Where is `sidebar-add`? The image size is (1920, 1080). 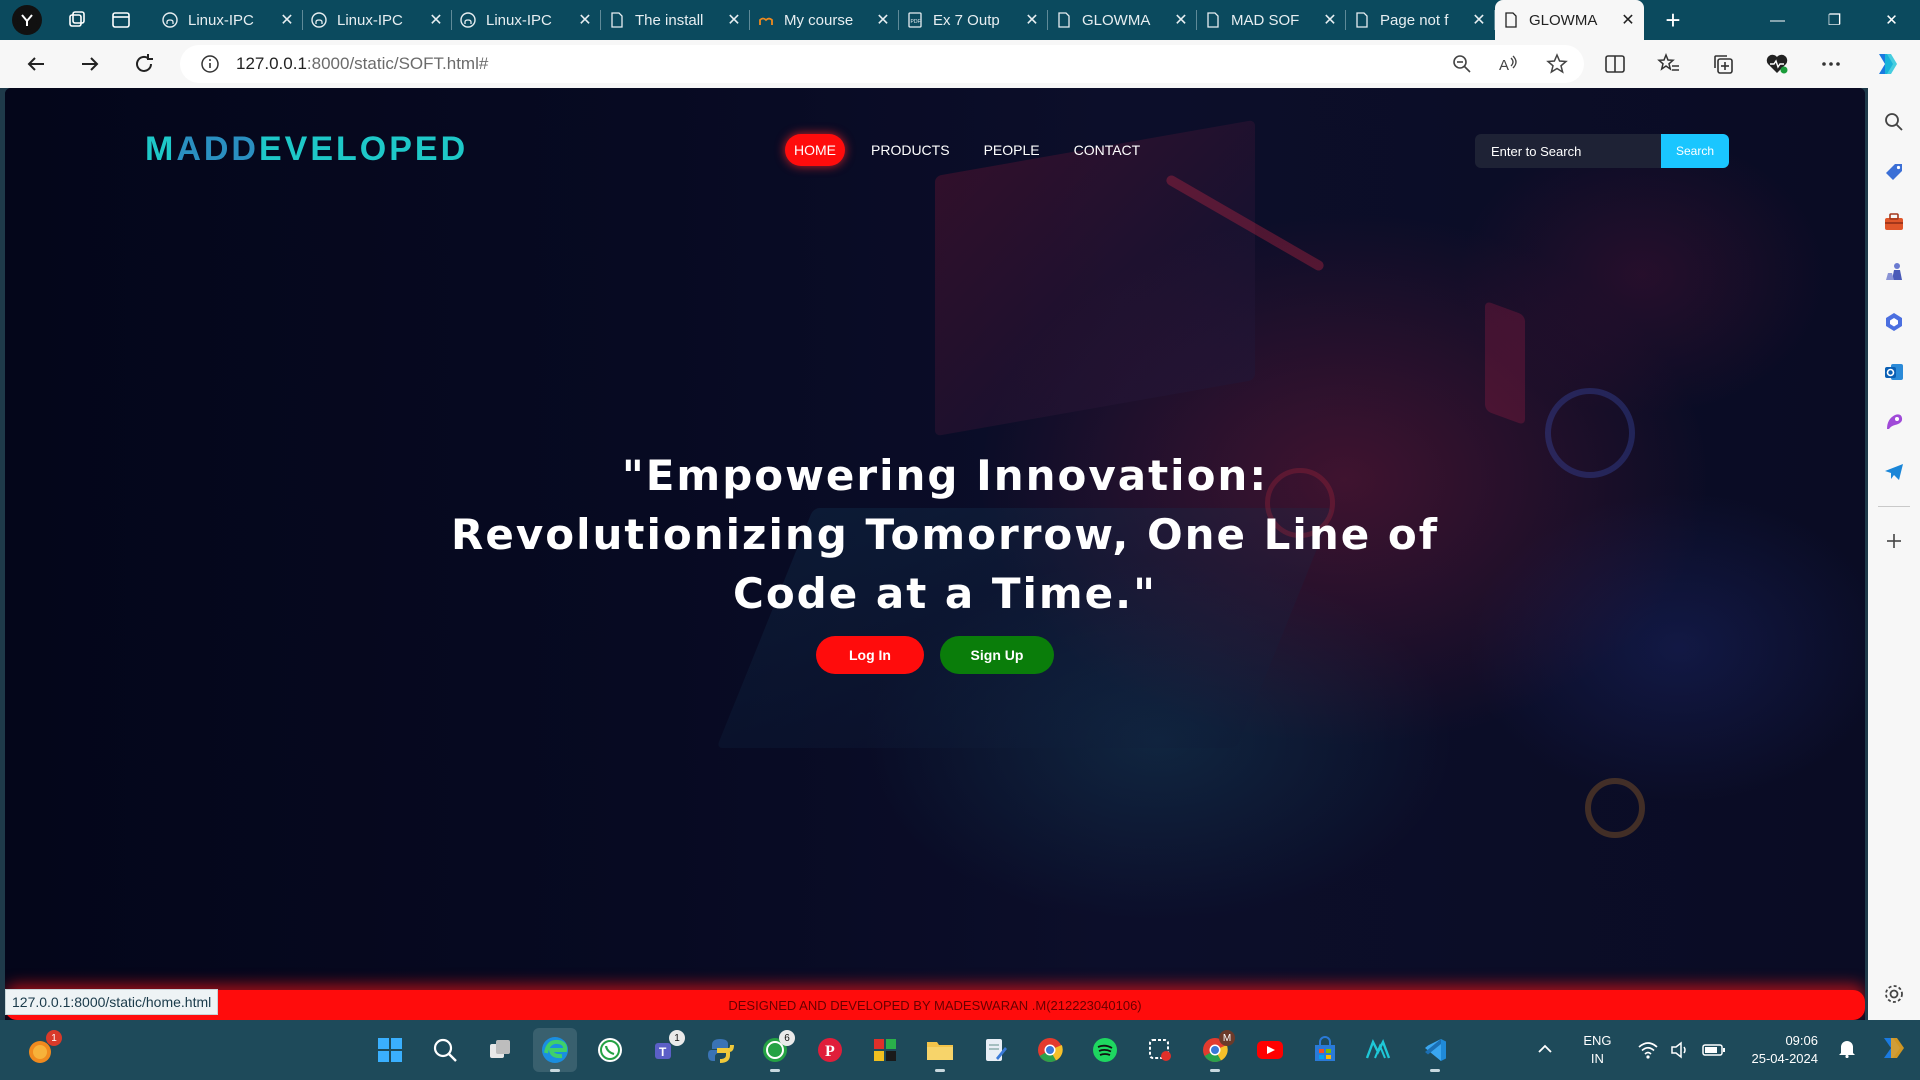
sidebar-add is located at coordinates (1894, 541).